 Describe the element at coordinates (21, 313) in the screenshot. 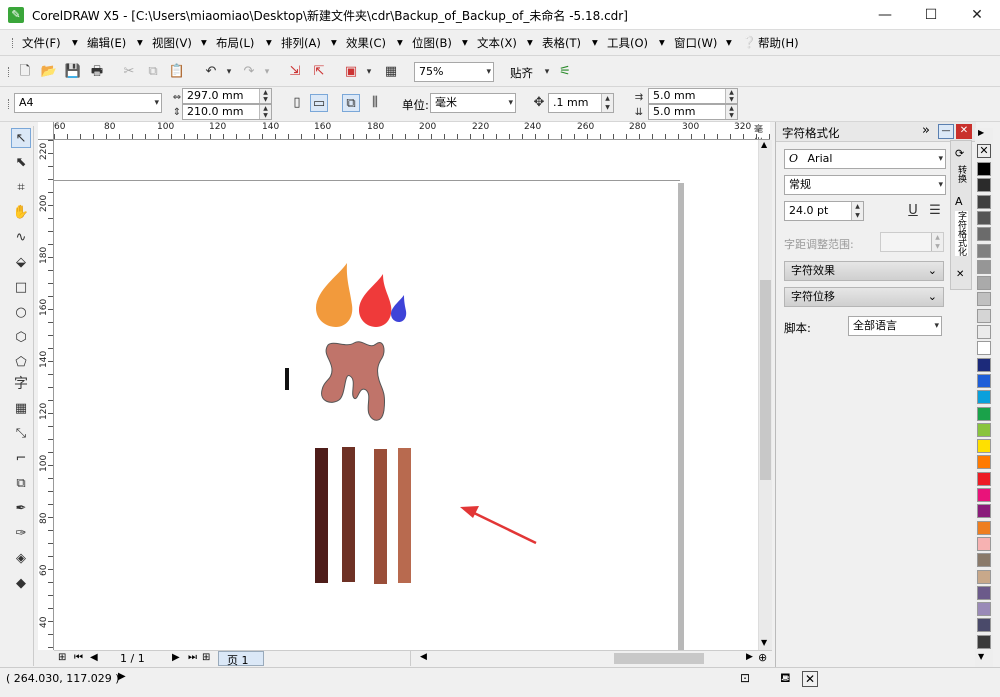

I see `ellipse-tool-icon: ○` at that location.